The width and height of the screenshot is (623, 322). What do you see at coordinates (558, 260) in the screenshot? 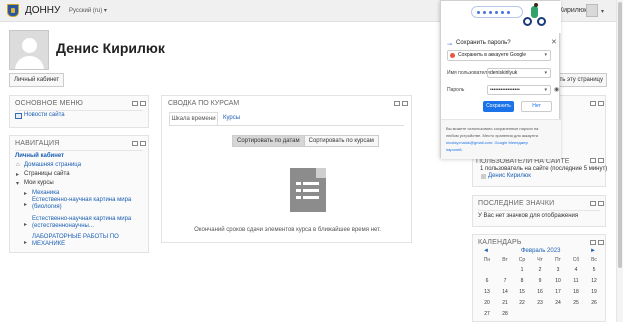
I see `calendar-weekday: Пт` at bounding box center [558, 260].